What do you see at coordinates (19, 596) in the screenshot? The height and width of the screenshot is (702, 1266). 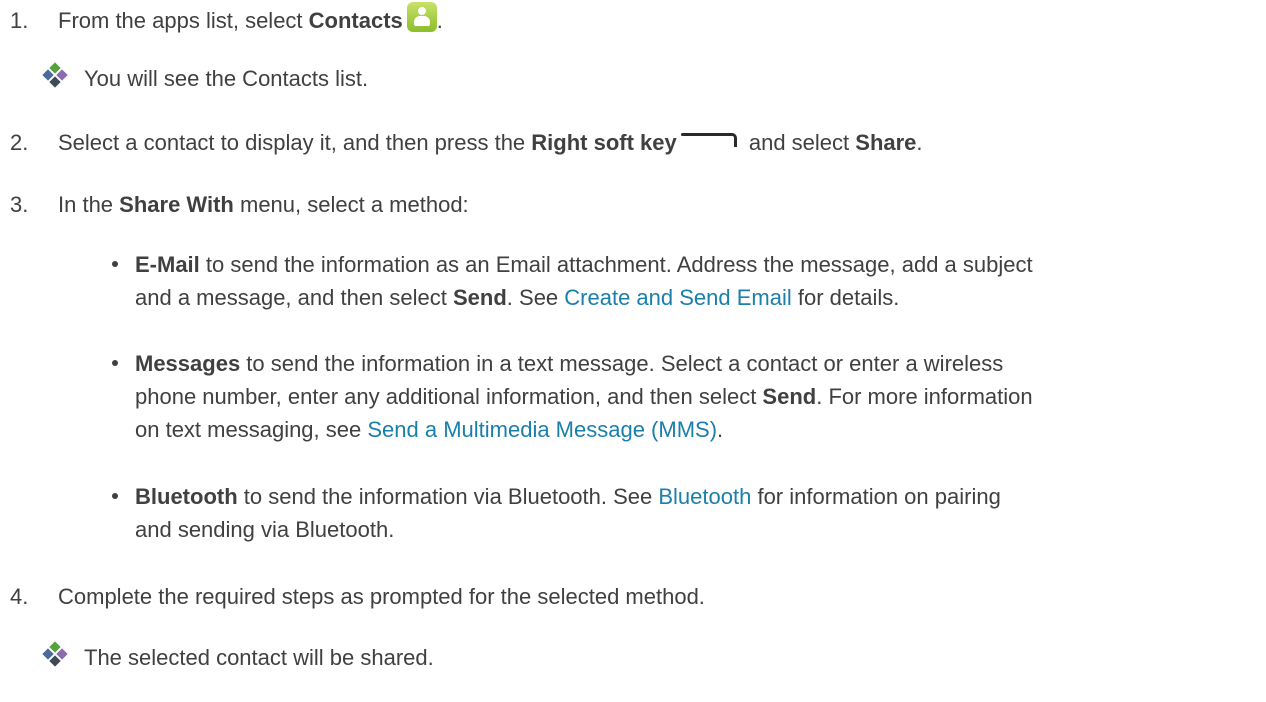 I see `step-number: 4.` at bounding box center [19, 596].